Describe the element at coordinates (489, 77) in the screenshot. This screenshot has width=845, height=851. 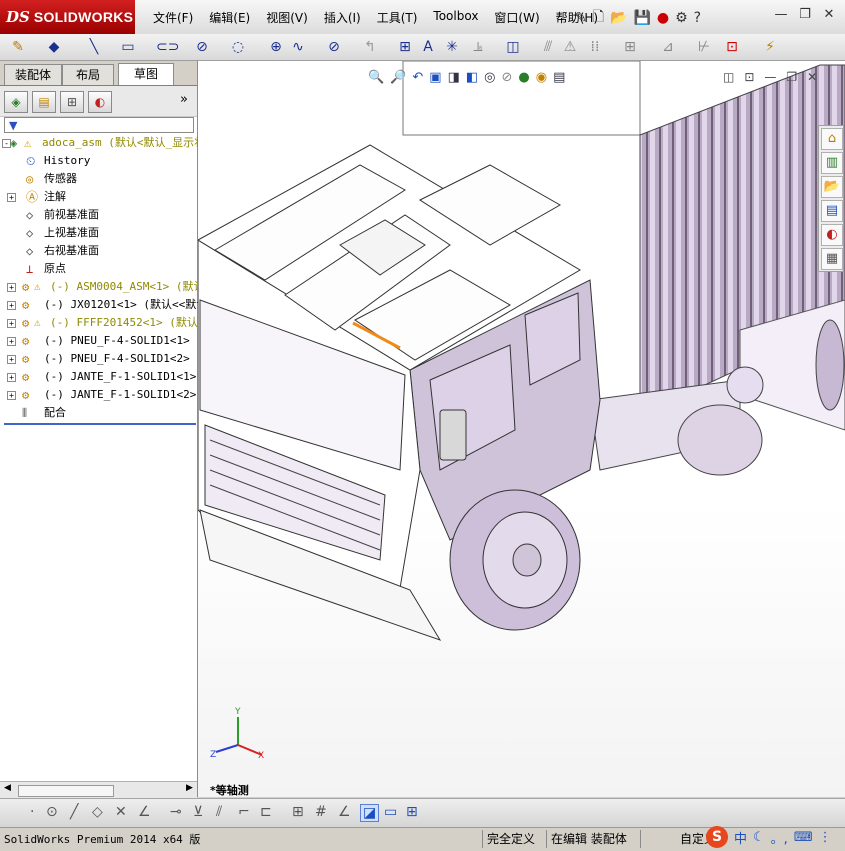
I see `display-style-icon: ◎` at that location.